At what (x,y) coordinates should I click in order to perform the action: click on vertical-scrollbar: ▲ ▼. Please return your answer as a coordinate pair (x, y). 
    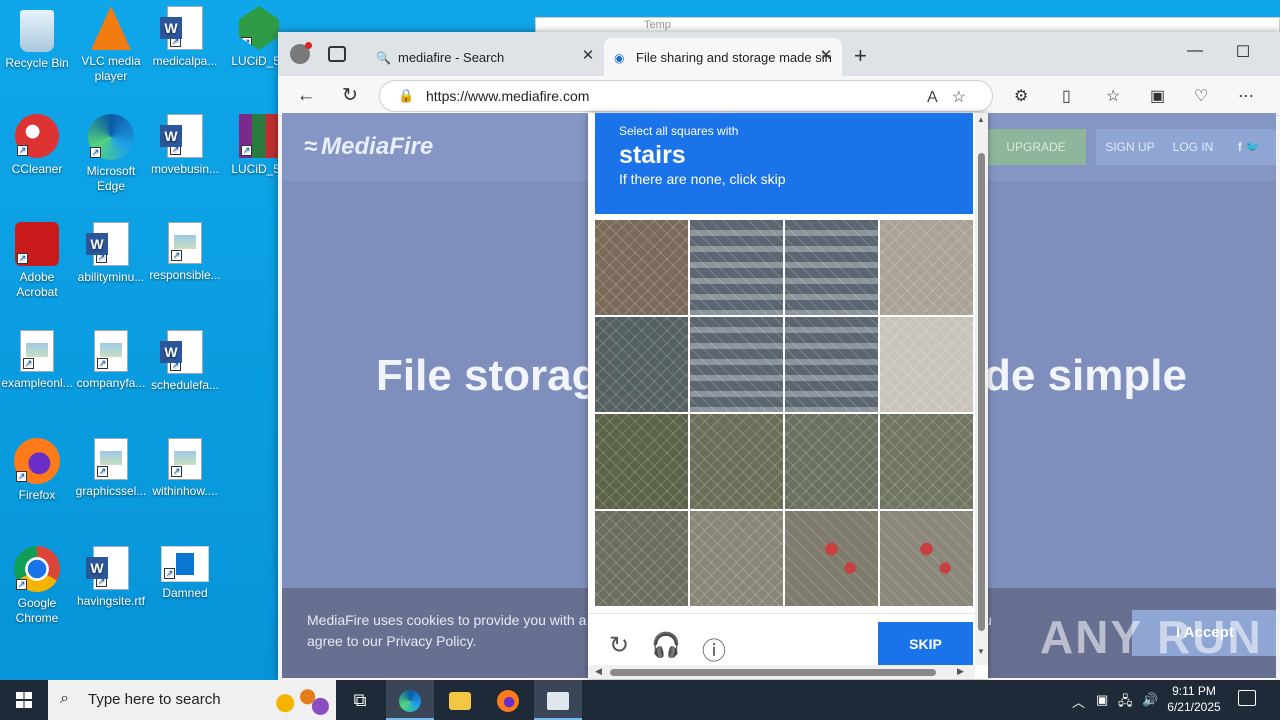
    Looking at the image, I should click on (981, 389).